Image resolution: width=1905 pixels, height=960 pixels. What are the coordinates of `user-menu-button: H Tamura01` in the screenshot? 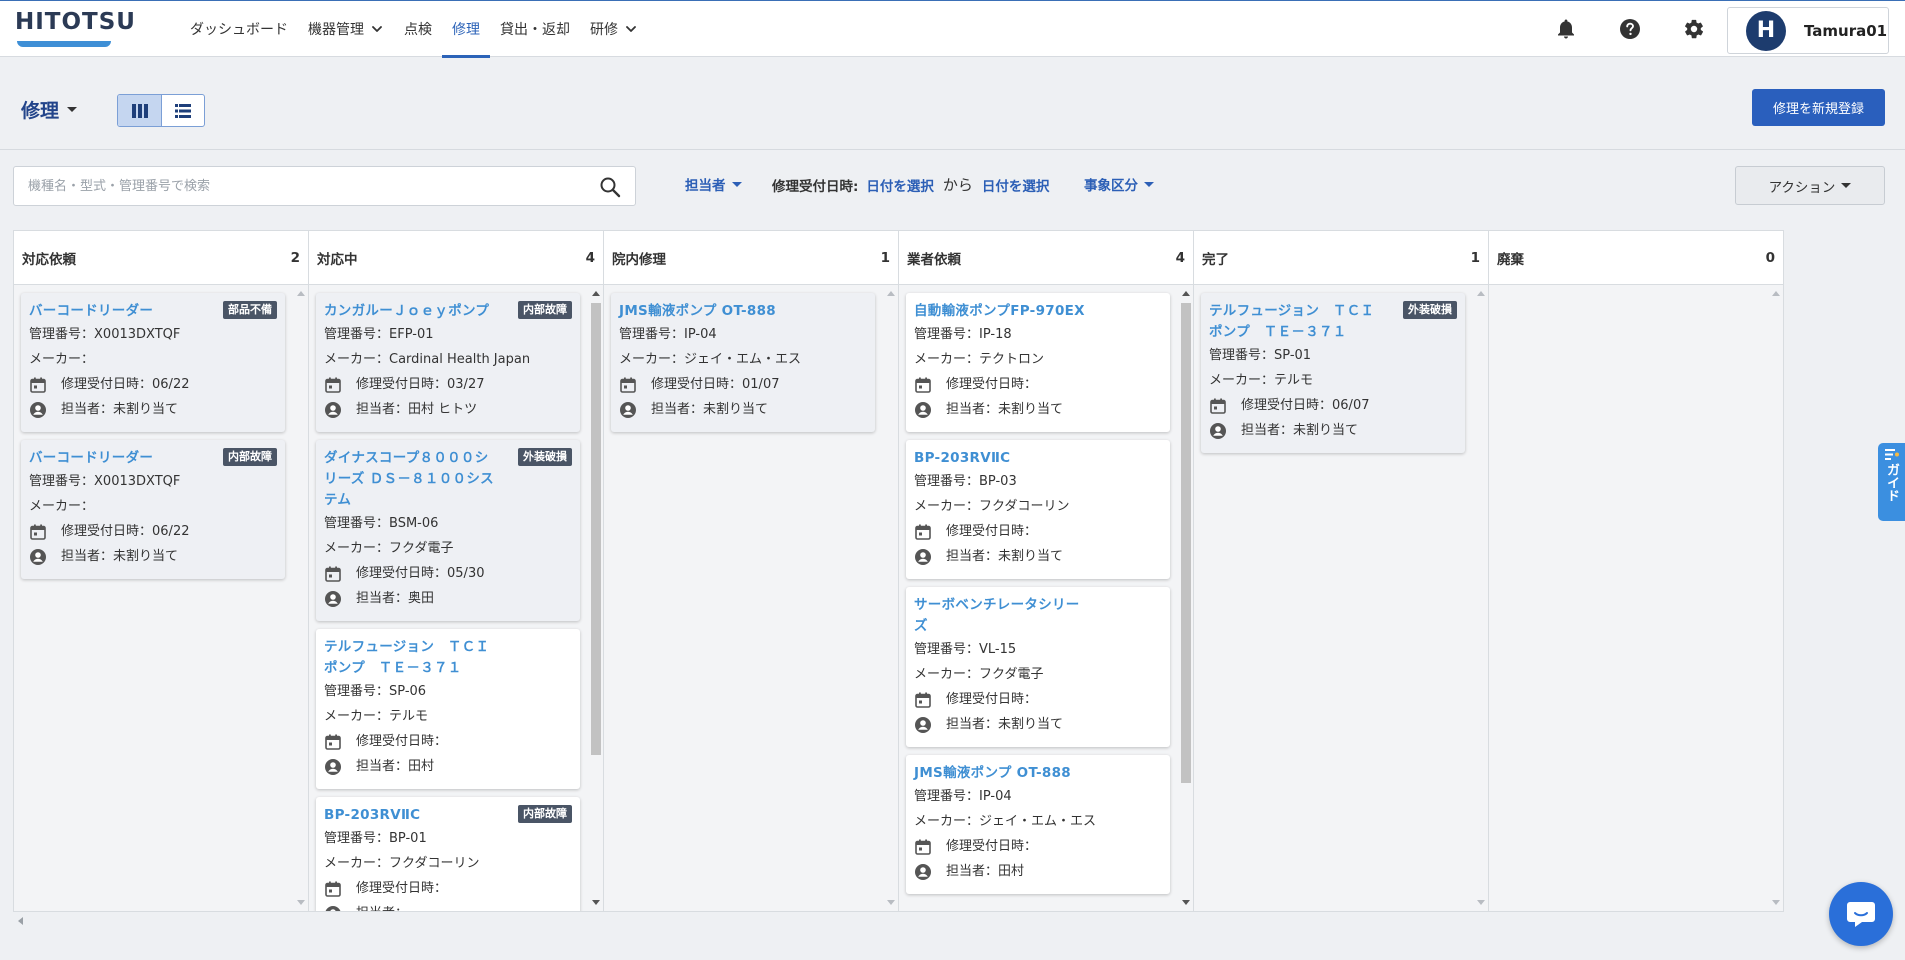 It's located at (1808, 30).